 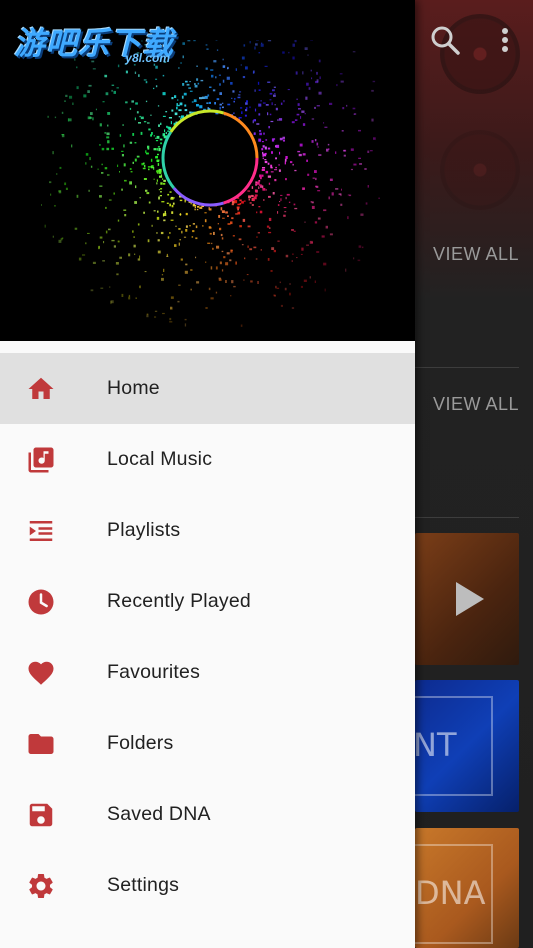 What do you see at coordinates (41, 886) in the screenshot?
I see `gear-icon` at bounding box center [41, 886].